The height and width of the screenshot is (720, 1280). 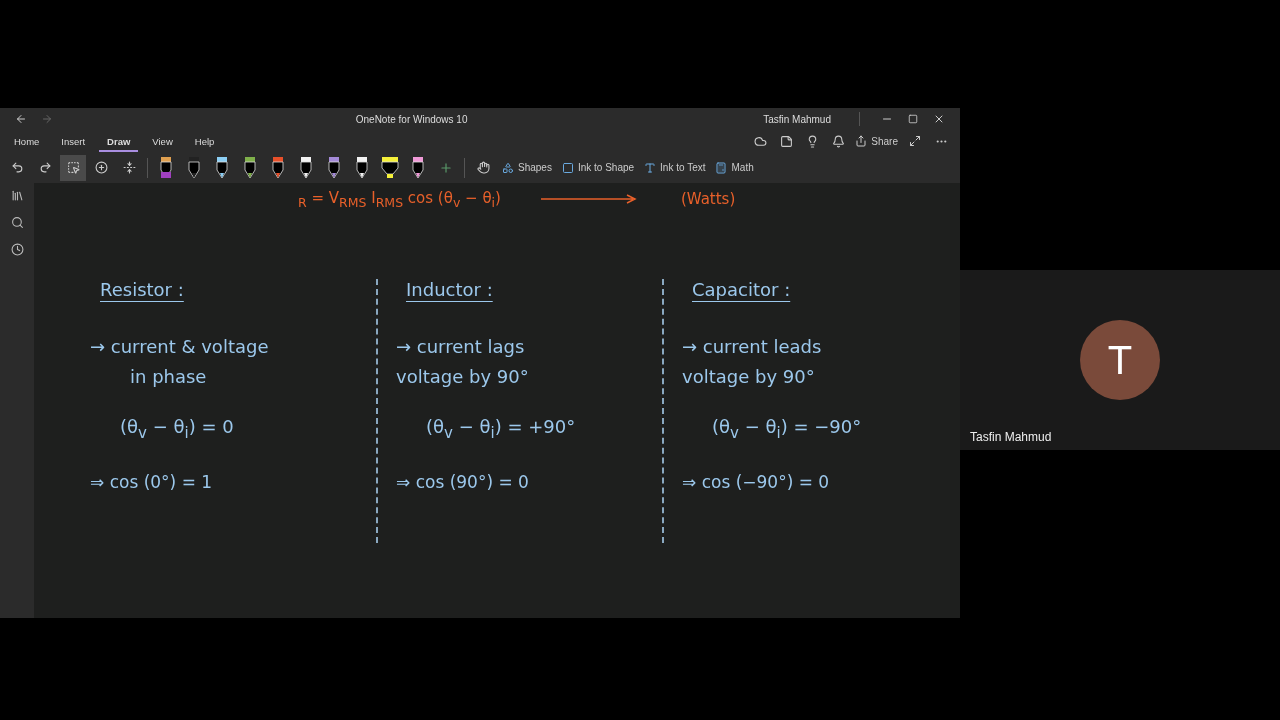 I want to click on ink-equation: (θ$_{v}$ − θ$_{i}$) = −90°, so click(x=787, y=429).